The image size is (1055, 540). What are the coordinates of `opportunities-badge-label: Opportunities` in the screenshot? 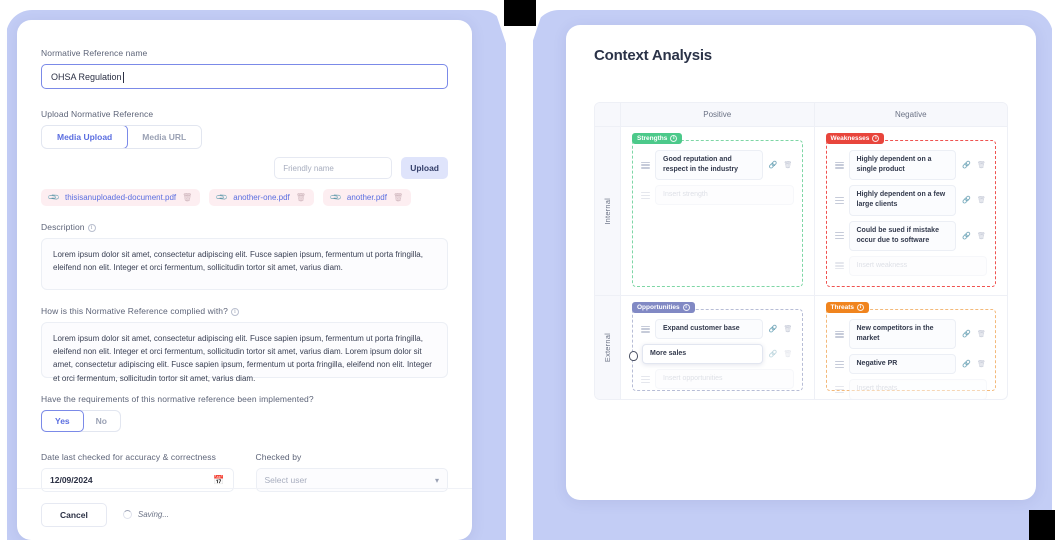 It's located at (658, 307).